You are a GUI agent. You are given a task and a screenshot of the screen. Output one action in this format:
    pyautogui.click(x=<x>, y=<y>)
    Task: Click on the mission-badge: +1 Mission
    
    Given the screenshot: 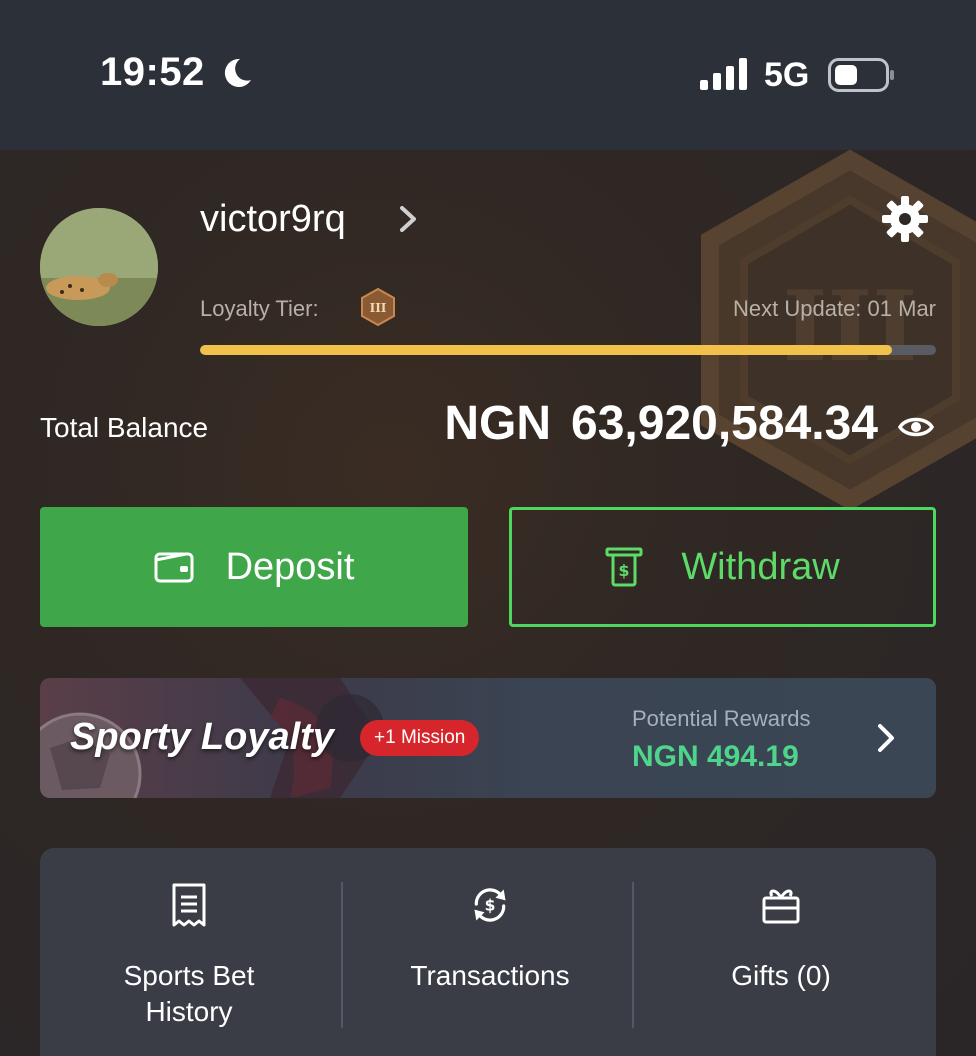 What is the action you would take?
    pyautogui.click(x=420, y=738)
    